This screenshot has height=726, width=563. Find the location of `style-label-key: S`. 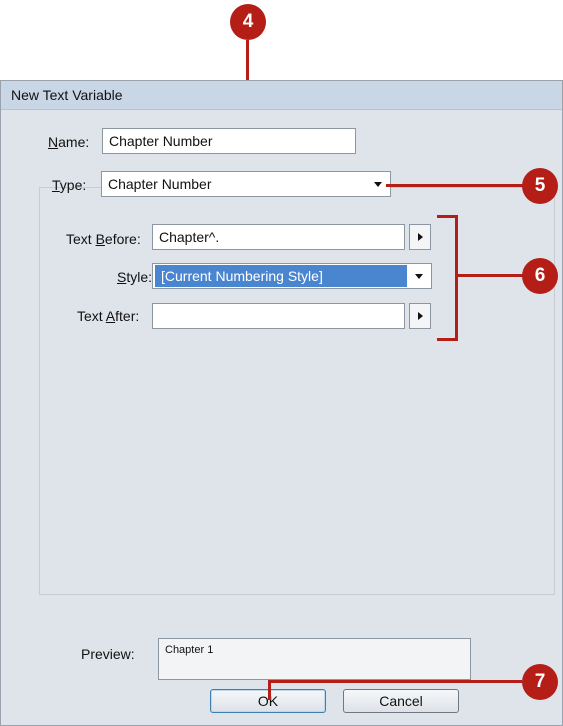

style-label-key: S is located at coordinates (122, 277).